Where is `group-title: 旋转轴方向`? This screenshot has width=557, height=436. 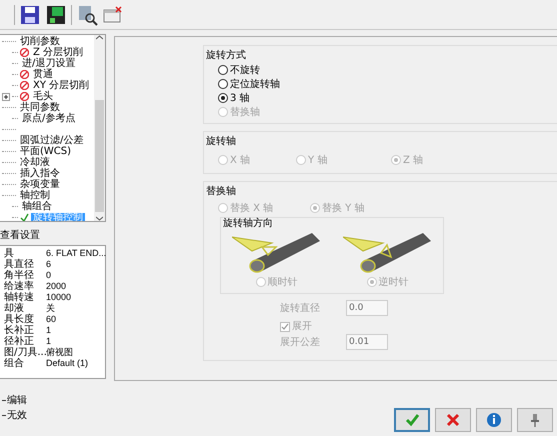 group-title: 旋转轴方向 is located at coordinates (248, 223).